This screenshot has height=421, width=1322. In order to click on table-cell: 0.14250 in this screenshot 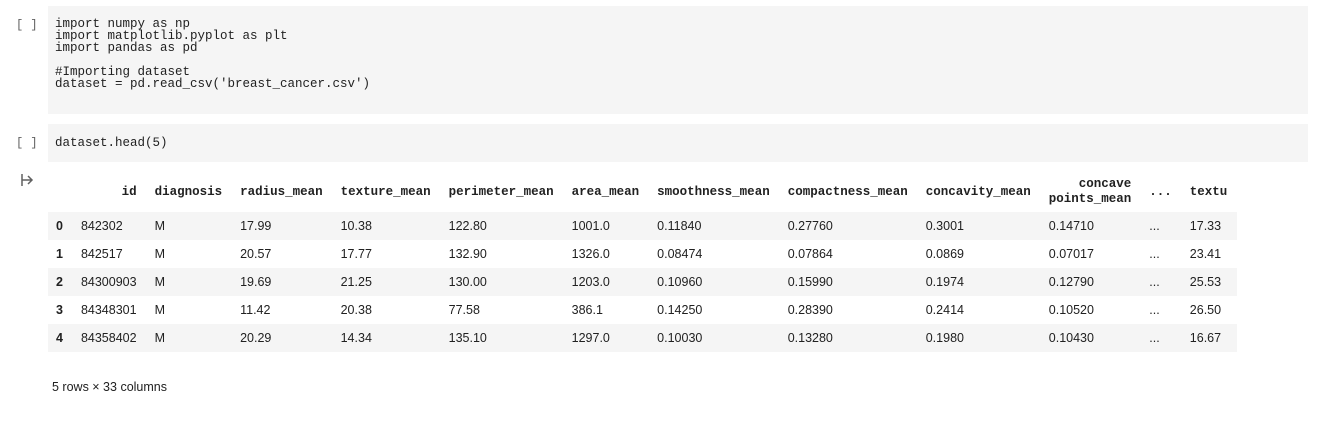, I will do `click(680, 310)`.